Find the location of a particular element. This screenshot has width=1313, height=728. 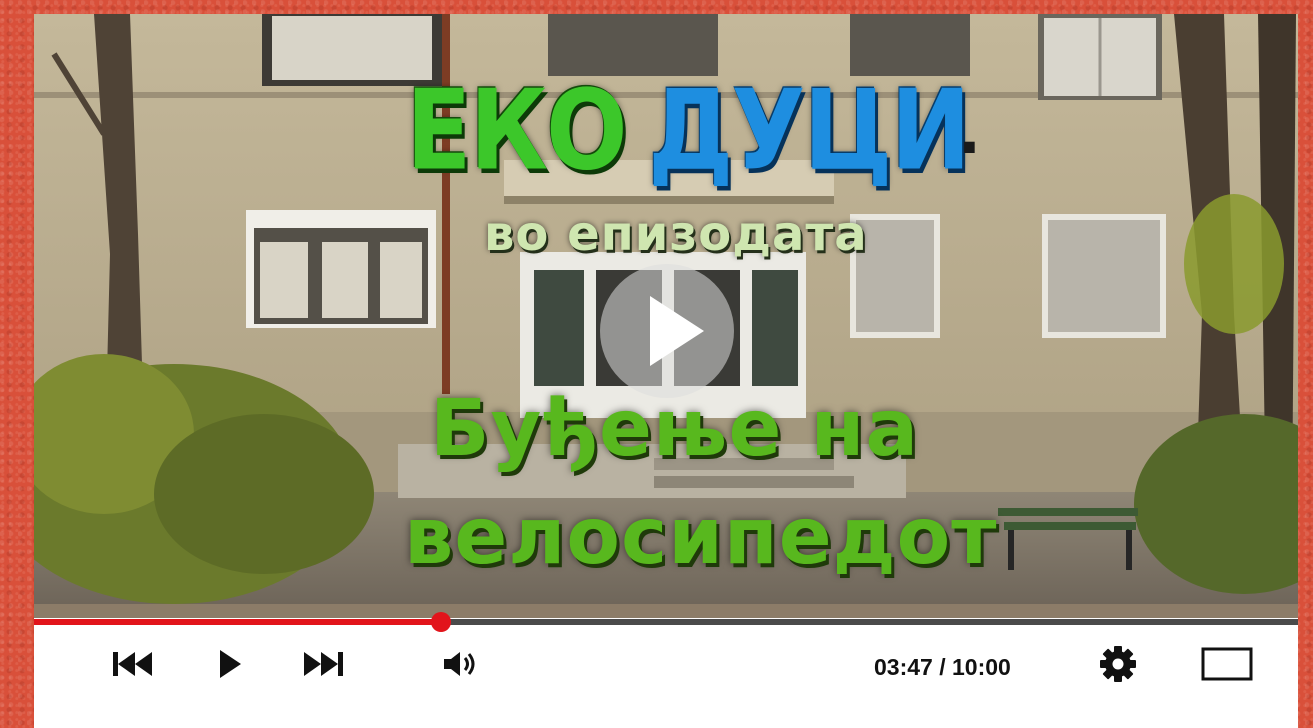

fullscreen-button is located at coordinates (1227, 664).